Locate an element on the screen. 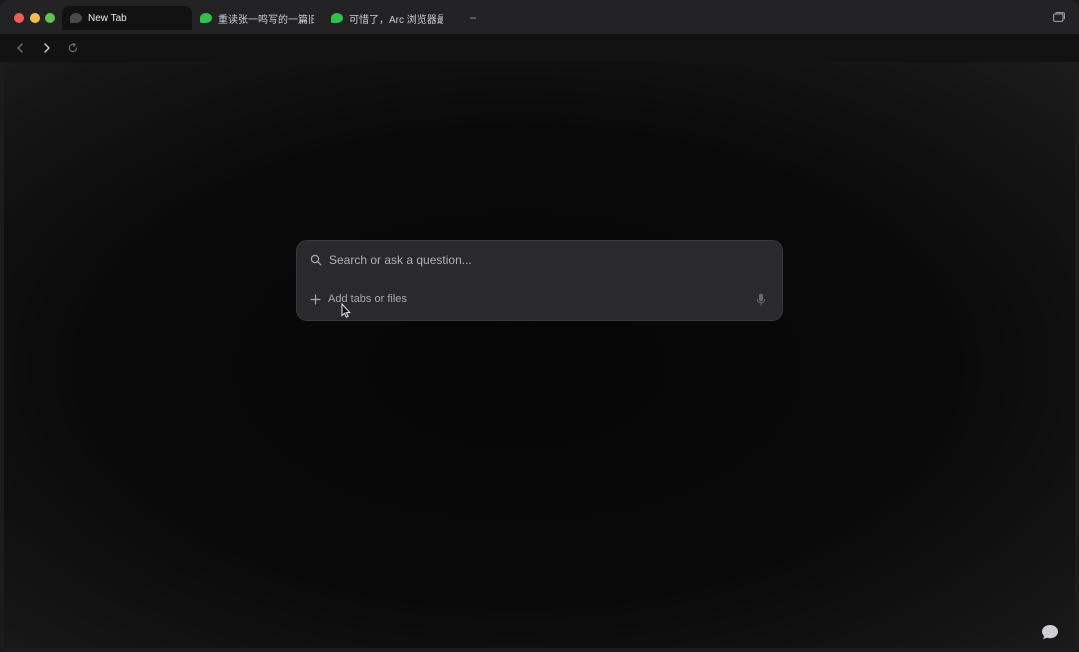 The width and height of the screenshot is (1079, 652). minimize-window-button is located at coordinates (35, 18).